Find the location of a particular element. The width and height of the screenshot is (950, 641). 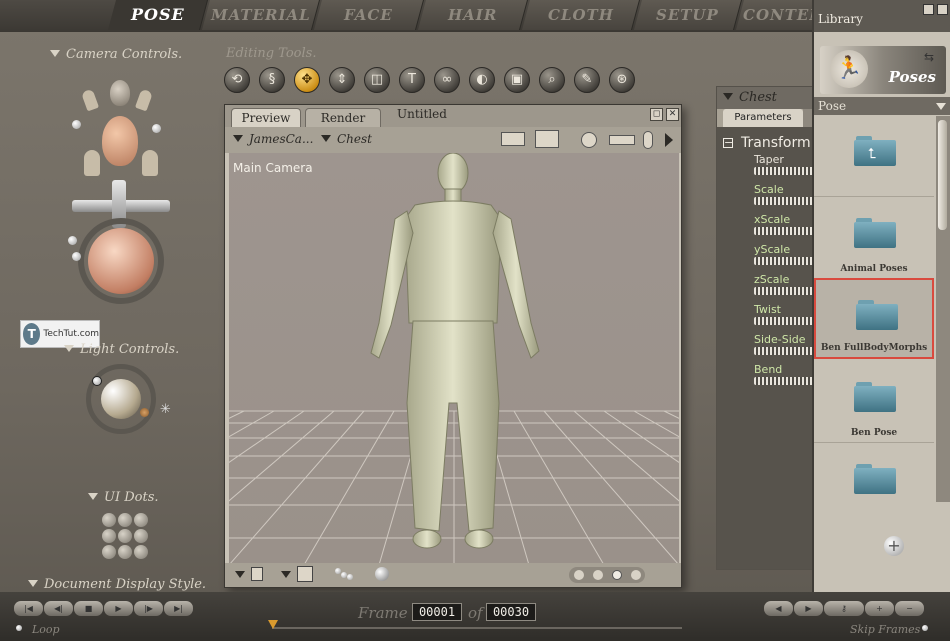

scale-icon: ◫ is located at coordinates (377, 80).